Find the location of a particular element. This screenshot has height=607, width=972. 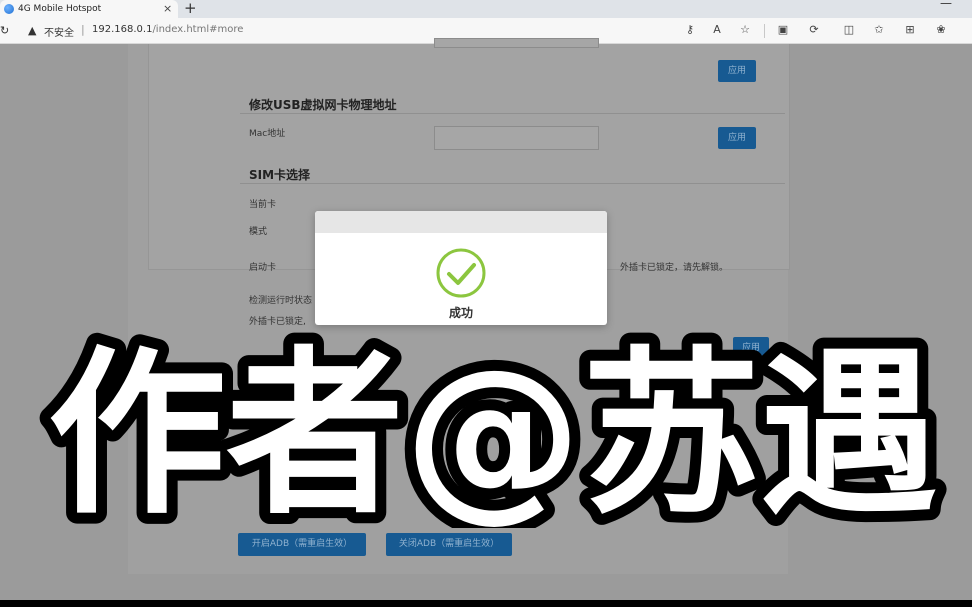

current-card-label: 当前卡 is located at coordinates (263, 205).